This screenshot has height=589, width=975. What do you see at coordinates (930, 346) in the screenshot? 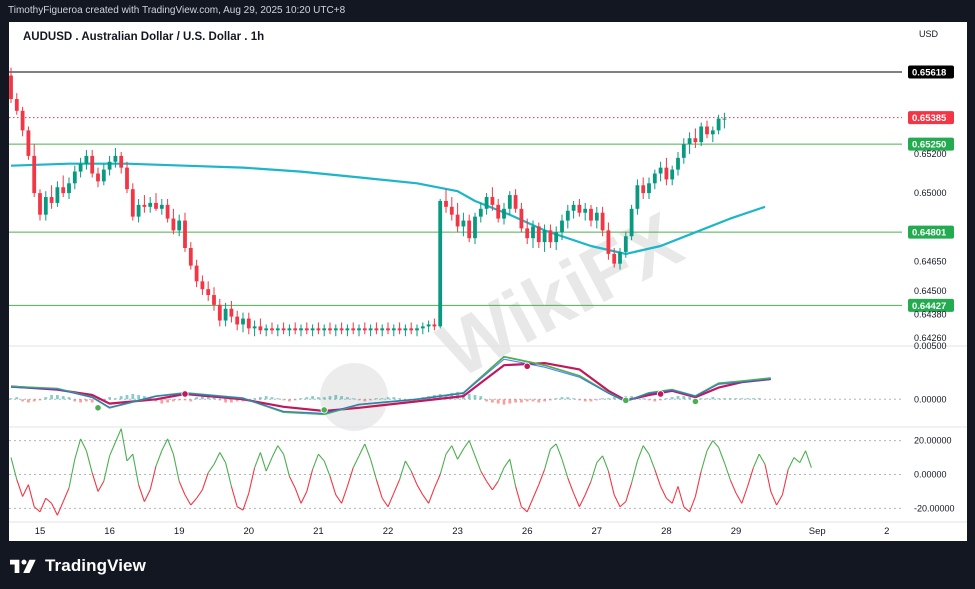
I see `macd-tick-label: 0.00500` at bounding box center [930, 346].